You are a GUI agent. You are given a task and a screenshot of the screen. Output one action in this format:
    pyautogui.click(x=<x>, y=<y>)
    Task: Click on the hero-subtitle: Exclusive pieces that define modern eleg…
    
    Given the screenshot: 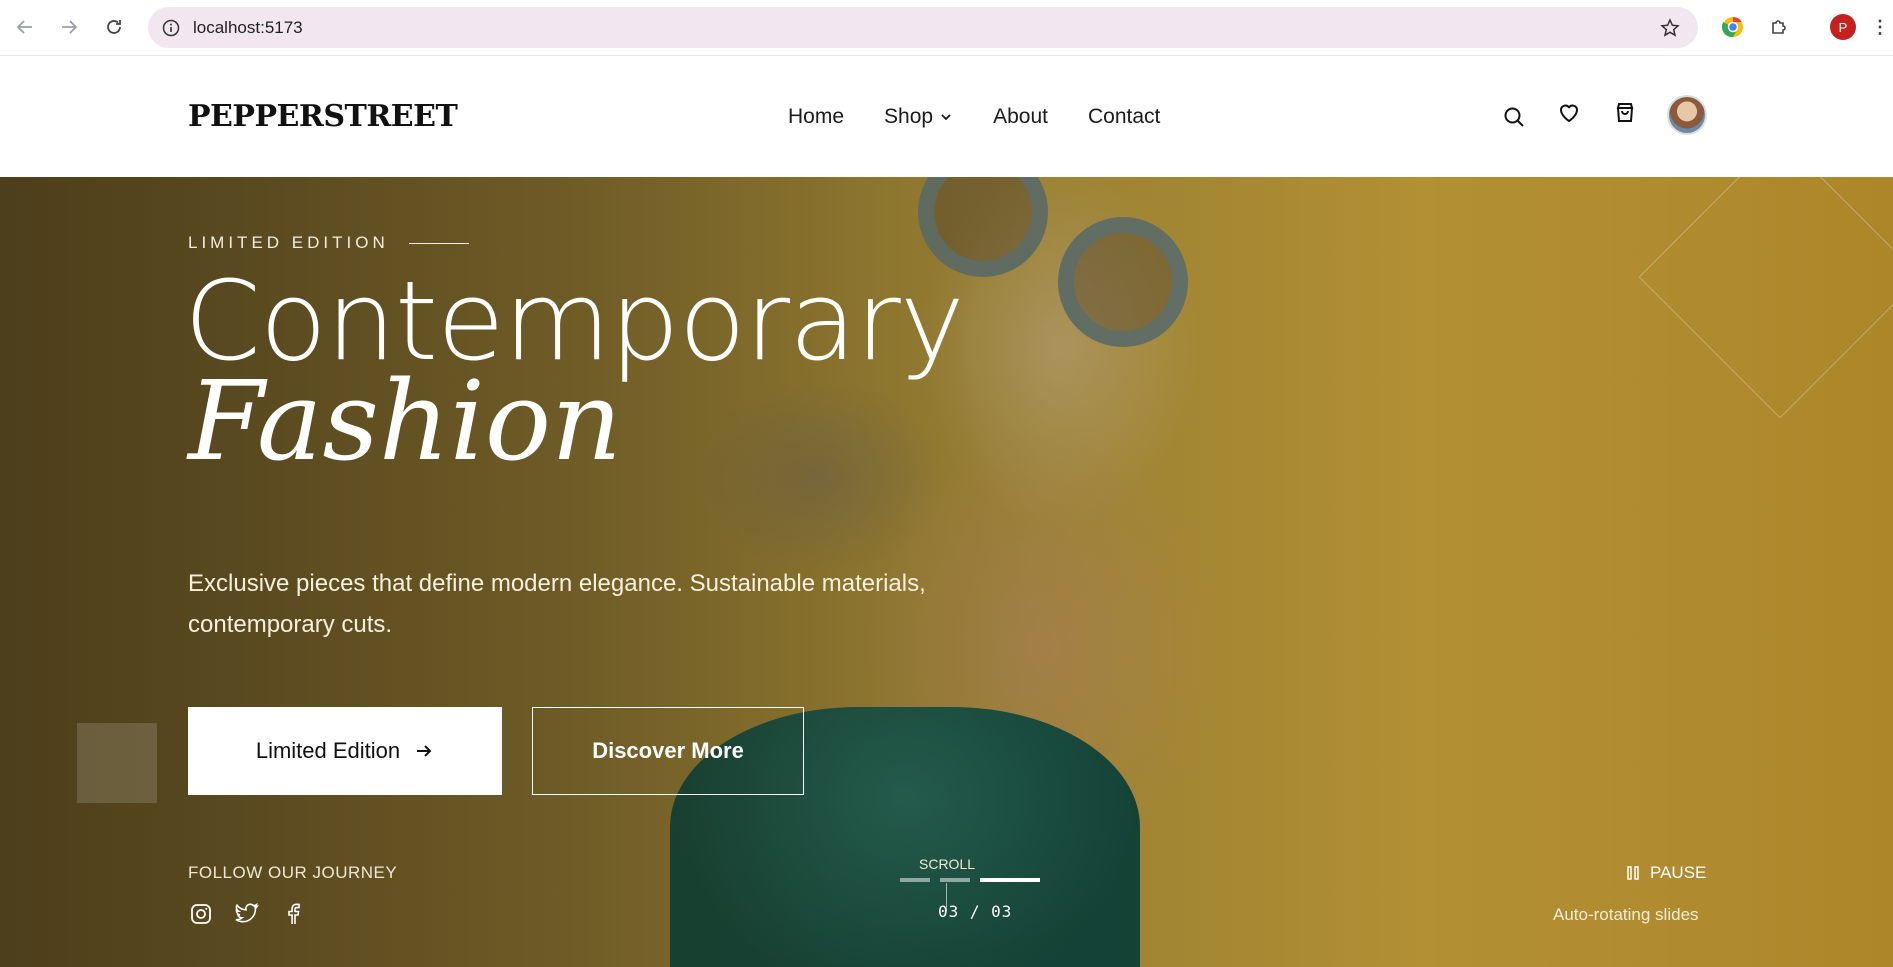 What is the action you would take?
    pyautogui.click(x=557, y=604)
    